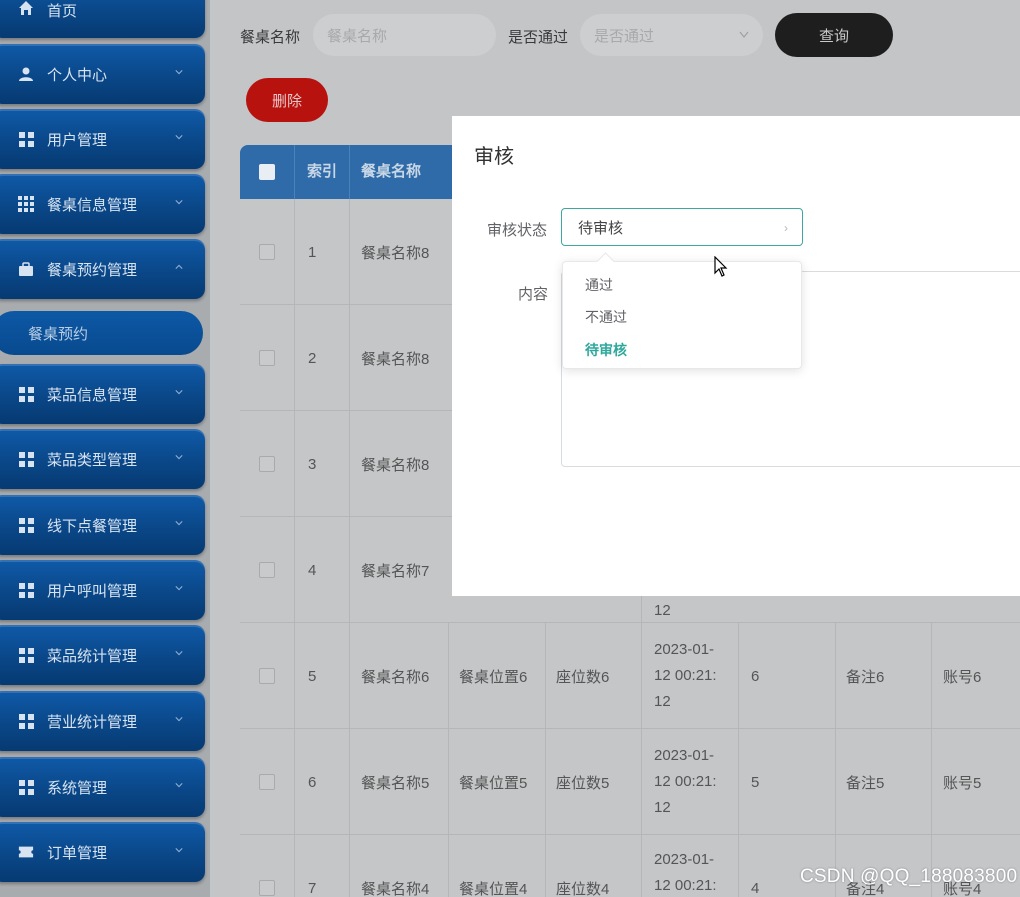 Image resolution: width=1020 pixels, height=897 pixels. What do you see at coordinates (92, 395) in the screenshot?
I see `sidebar-item-label: 菜品信息管理` at bounding box center [92, 395].